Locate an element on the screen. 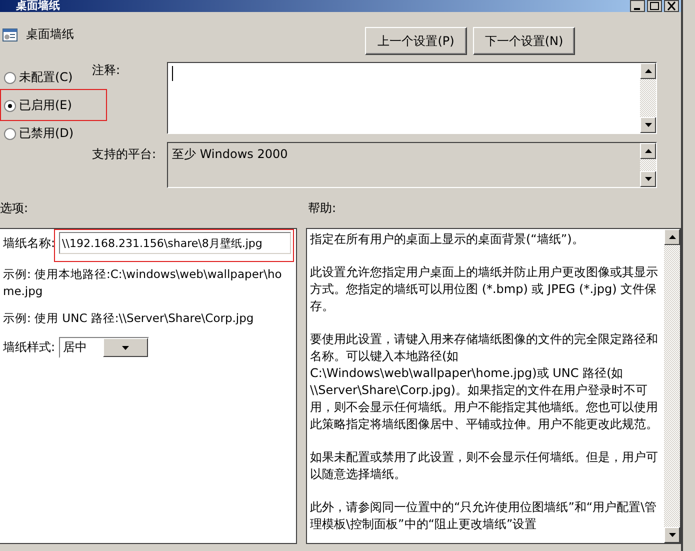 This screenshot has width=695, height=551. window-title: 桌面墙纸 is located at coordinates (37, 6).